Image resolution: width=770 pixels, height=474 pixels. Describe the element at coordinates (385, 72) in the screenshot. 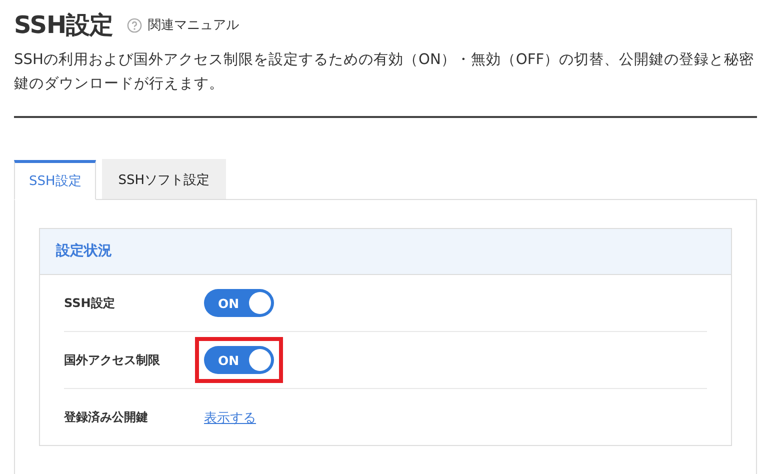

I see `description: SSHの利用および国外アクセス制限を設定するための有効（ON）・無効（OFF）の切替、公開鍵の登録と秘密鍵のダウンロードが行えます。` at that location.